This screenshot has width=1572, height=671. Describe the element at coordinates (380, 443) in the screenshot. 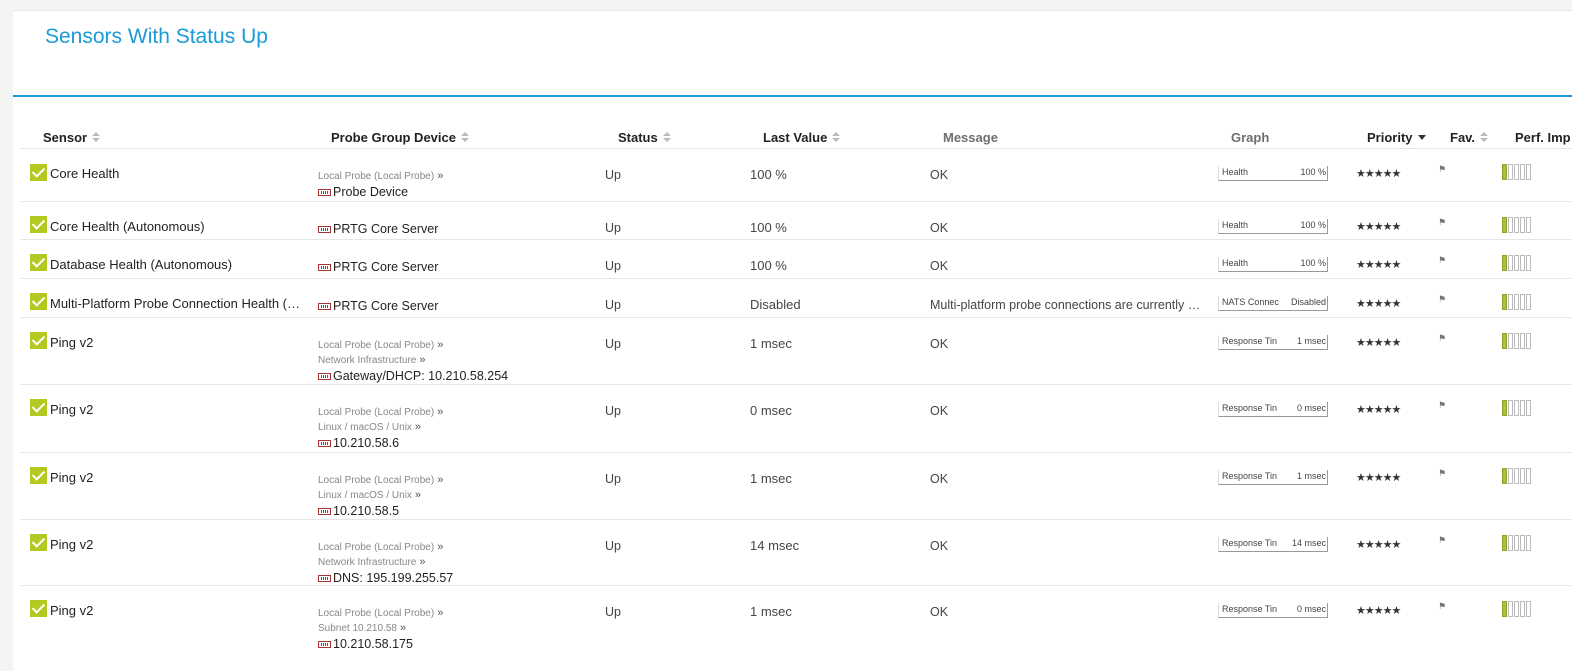

I see `device-link: 10.210.58.6` at that location.